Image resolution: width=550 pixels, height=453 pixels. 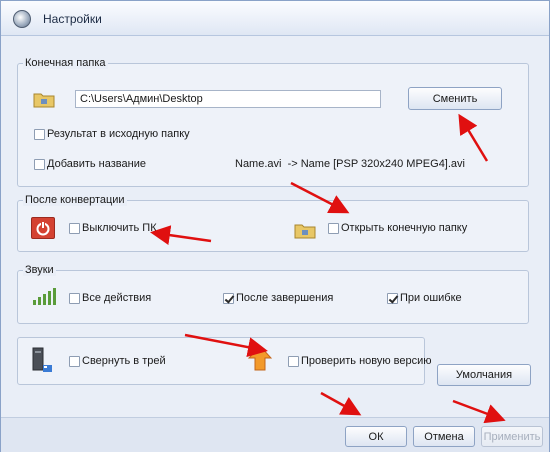 What do you see at coordinates (74, 361) in the screenshot?
I see `minimize-tray-checkbox` at bounding box center [74, 361].